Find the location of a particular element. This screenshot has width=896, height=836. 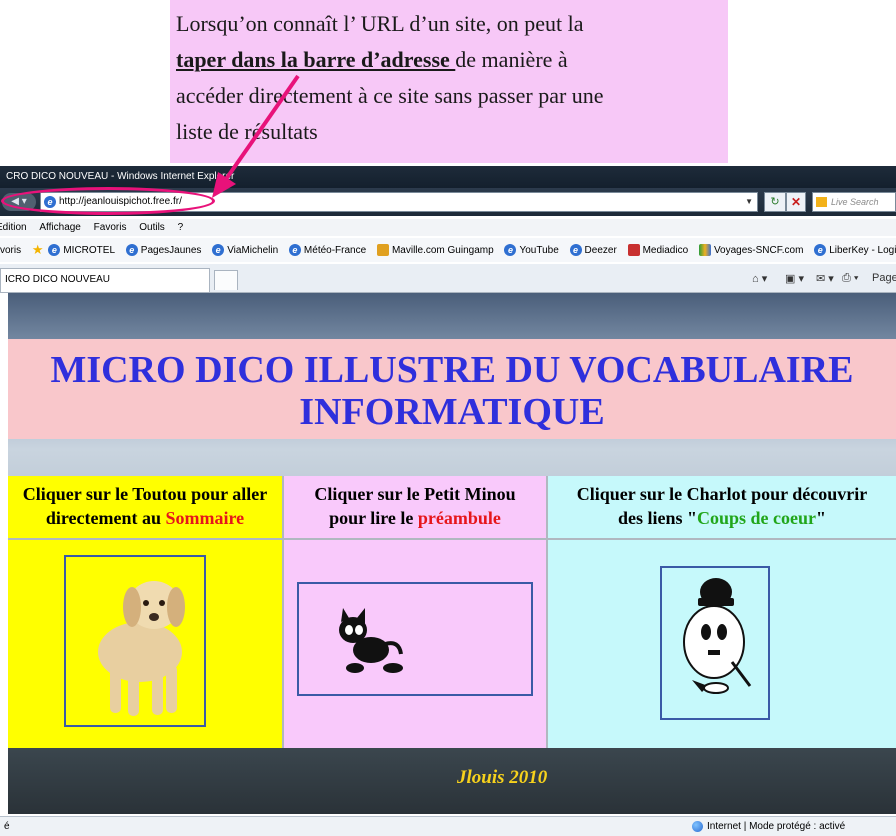

mail-icon: ✉ ▾ is located at coordinates (825, 278).